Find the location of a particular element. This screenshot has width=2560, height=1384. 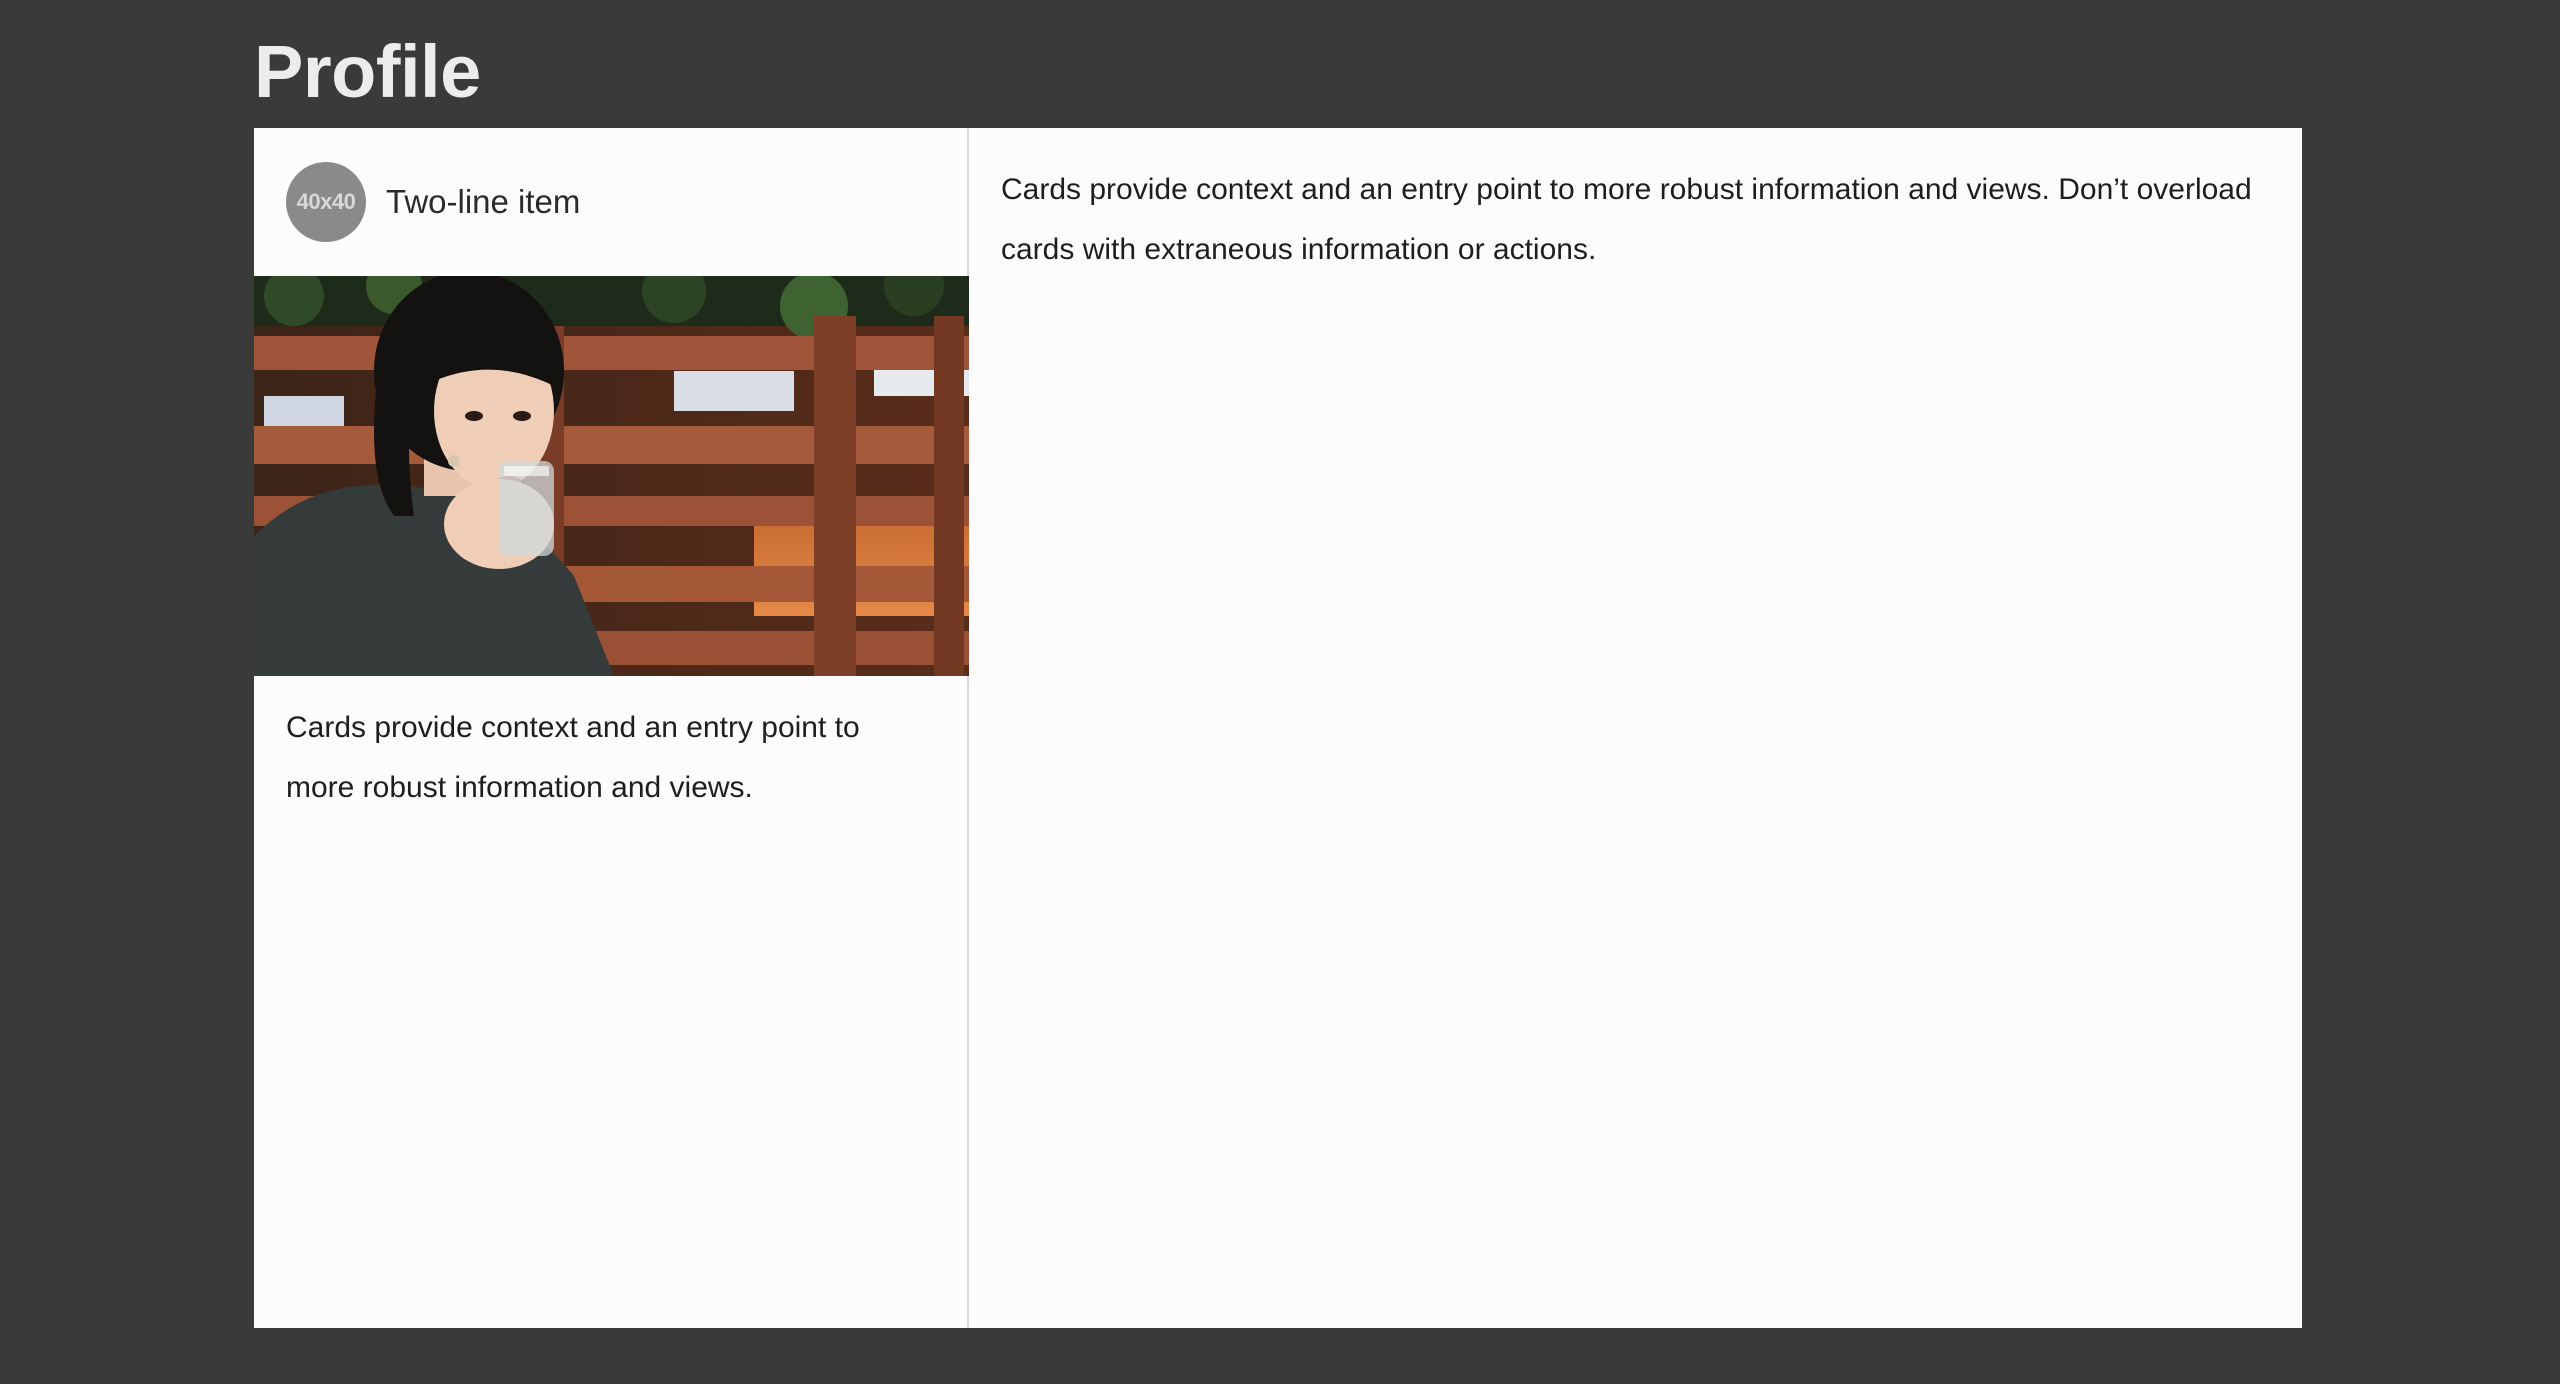

avatar: 40x40 is located at coordinates (326, 202).